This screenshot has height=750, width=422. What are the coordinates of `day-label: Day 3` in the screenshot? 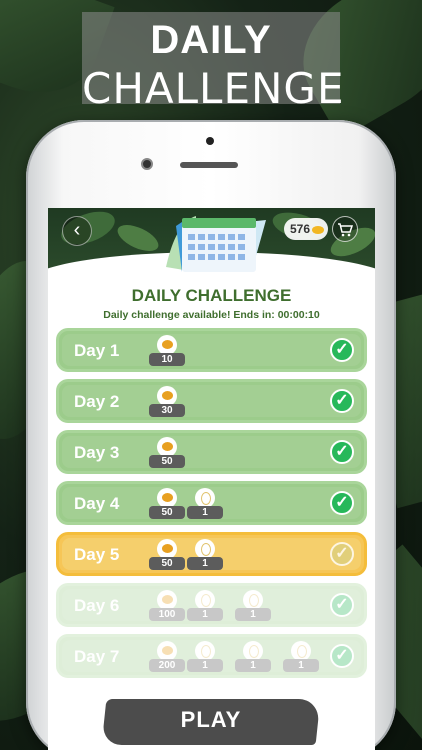 It's located at (97, 452).